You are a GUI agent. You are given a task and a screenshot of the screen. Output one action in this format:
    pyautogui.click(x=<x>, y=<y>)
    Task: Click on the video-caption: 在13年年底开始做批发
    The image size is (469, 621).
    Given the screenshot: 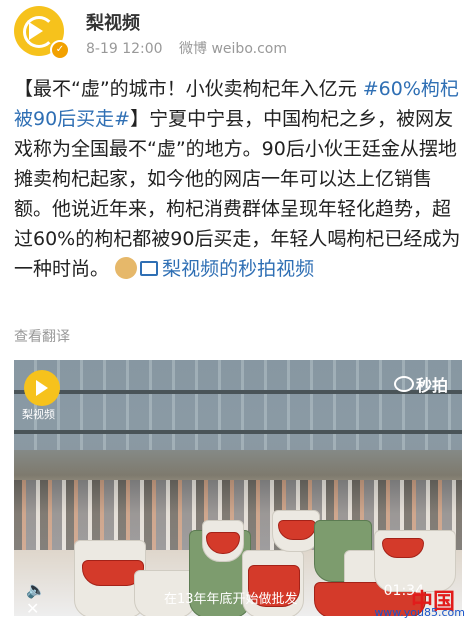 What is the action you would take?
    pyautogui.click(x=231, y=599)
    